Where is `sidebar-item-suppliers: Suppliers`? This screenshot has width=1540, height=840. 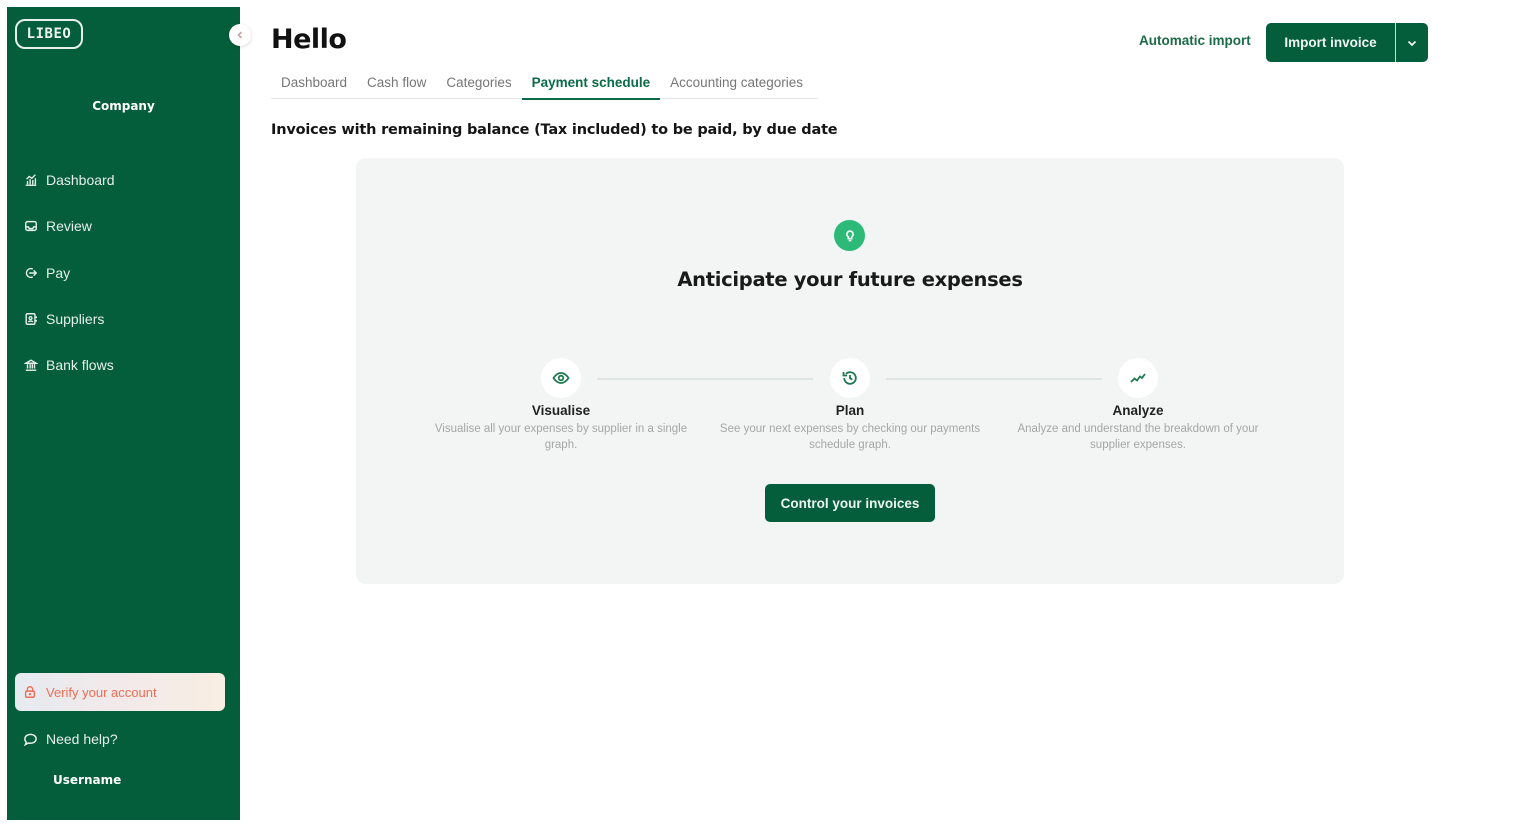
sidebar-item-suppliers: Suppliers is located at coordinates (123, 319).